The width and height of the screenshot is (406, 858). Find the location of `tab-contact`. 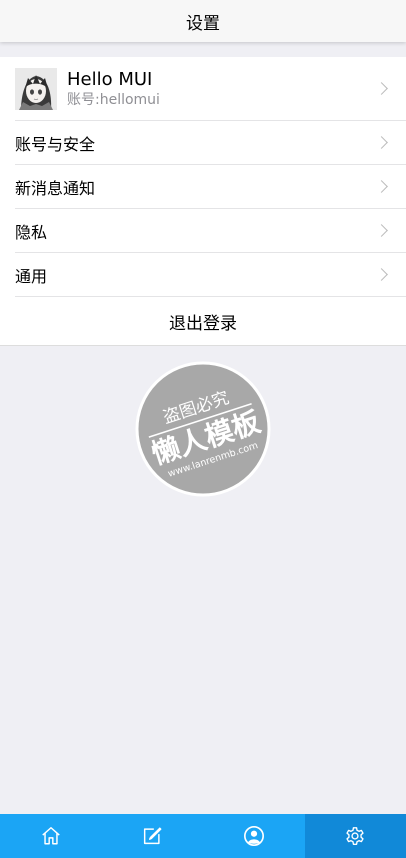

tab-contact is located at coordinates (254, 836).